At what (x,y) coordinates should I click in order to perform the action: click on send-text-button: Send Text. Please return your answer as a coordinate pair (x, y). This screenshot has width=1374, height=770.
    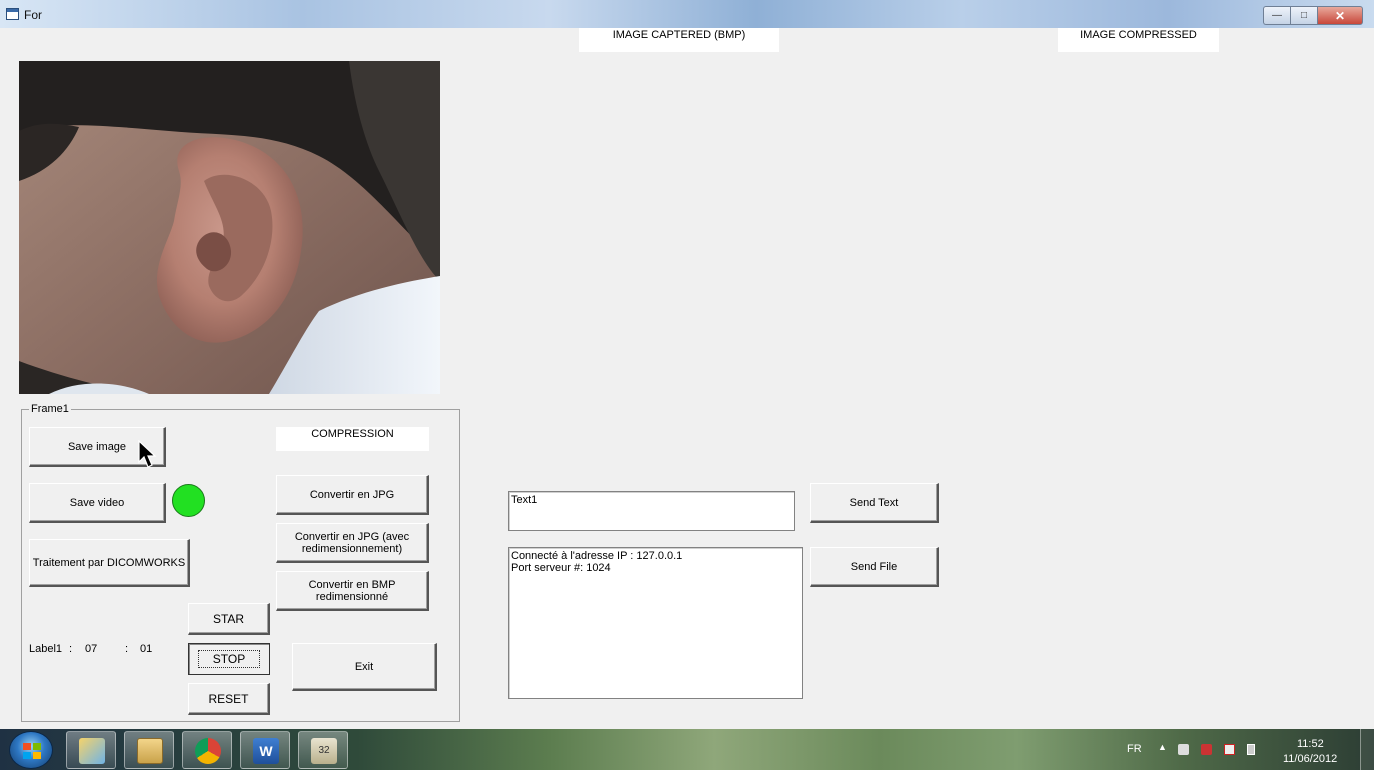
    Looking at the image, I should click on (874, 503).